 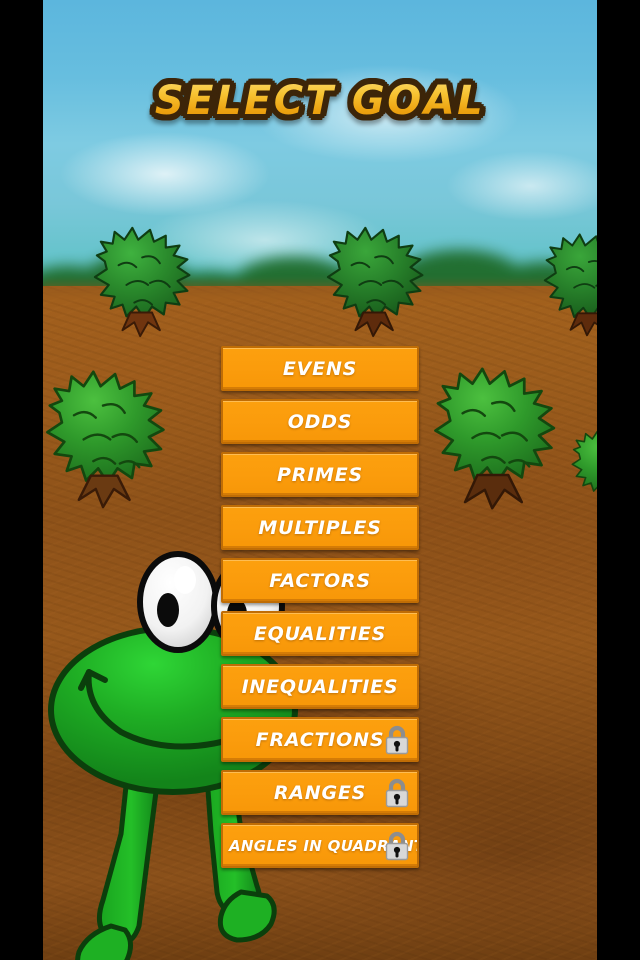 I want to click on bush-right-far, so click(x=570, y=284).